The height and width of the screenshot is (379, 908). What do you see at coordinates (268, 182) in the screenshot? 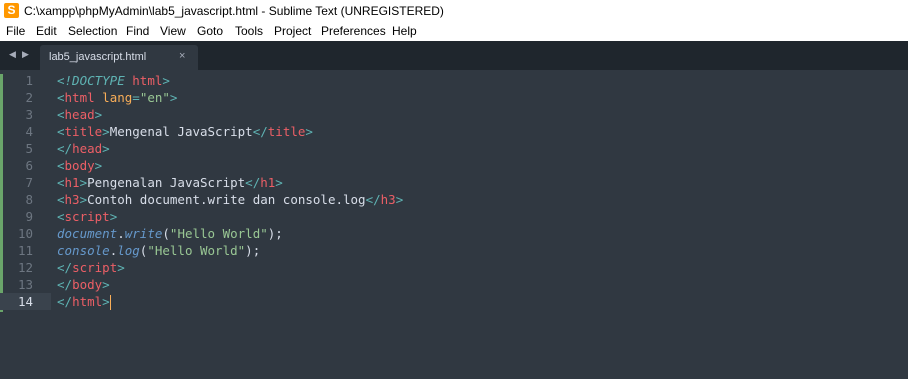
I see `code-token: h1` at bounding box center [268, 182].